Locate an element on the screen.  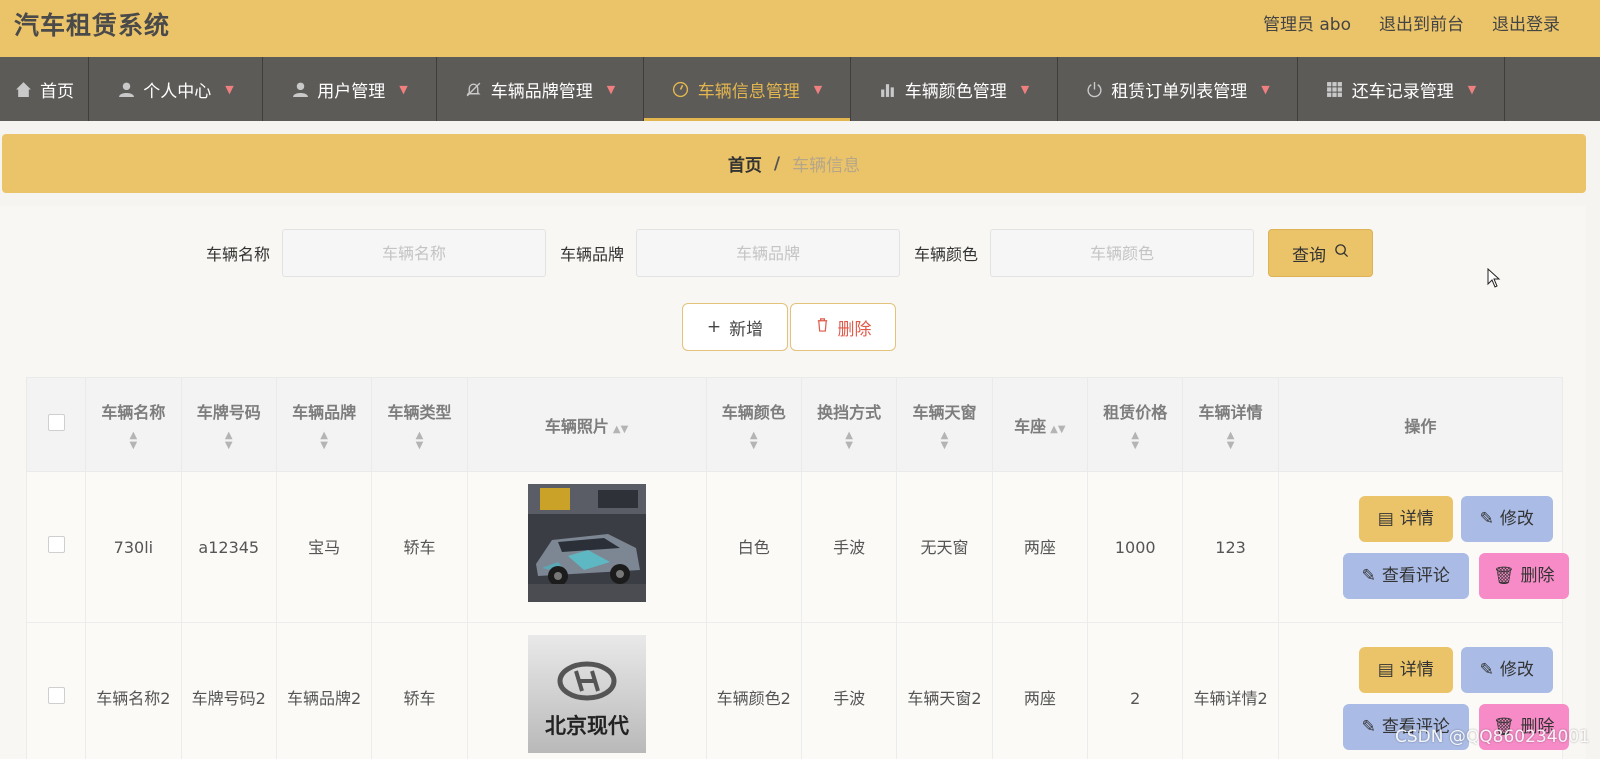
race-car-photo is located at coordinates (586, 543).